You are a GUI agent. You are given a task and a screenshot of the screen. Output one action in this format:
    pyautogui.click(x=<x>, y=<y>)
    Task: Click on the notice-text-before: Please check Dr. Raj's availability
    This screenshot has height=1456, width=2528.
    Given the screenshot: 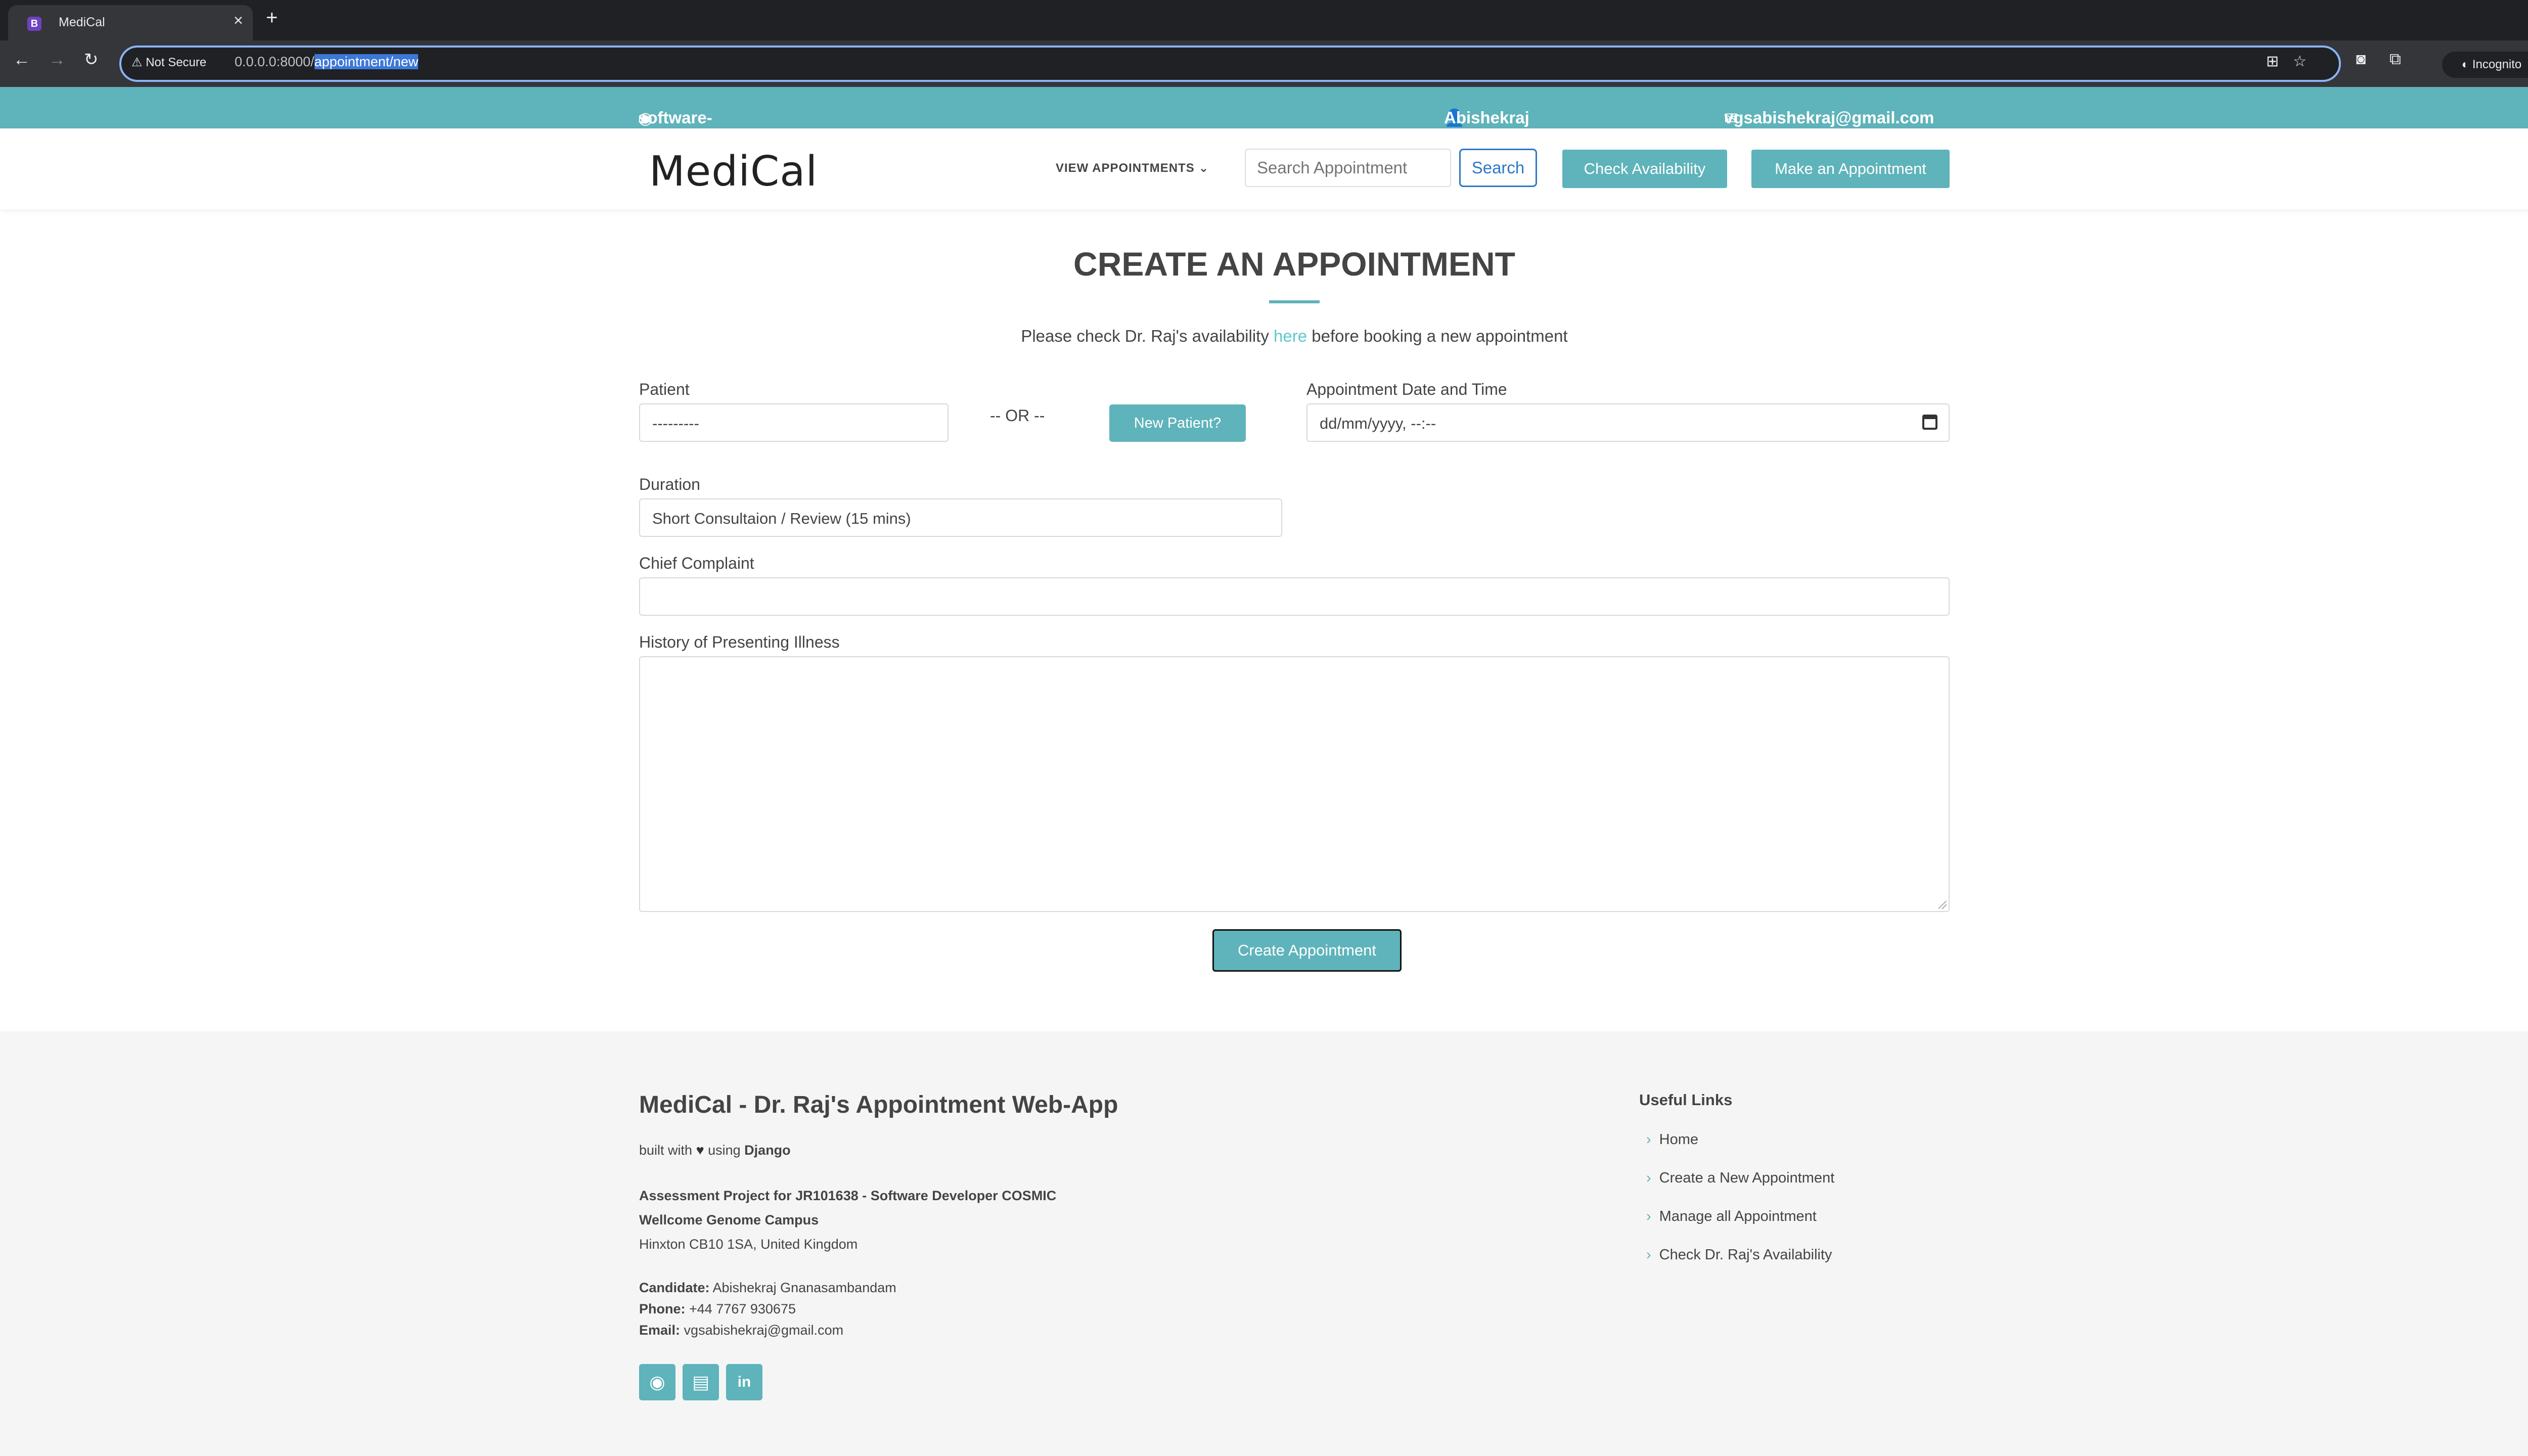 What is the action you would take?
    pyautogui.click(x=1145, y=336)
    